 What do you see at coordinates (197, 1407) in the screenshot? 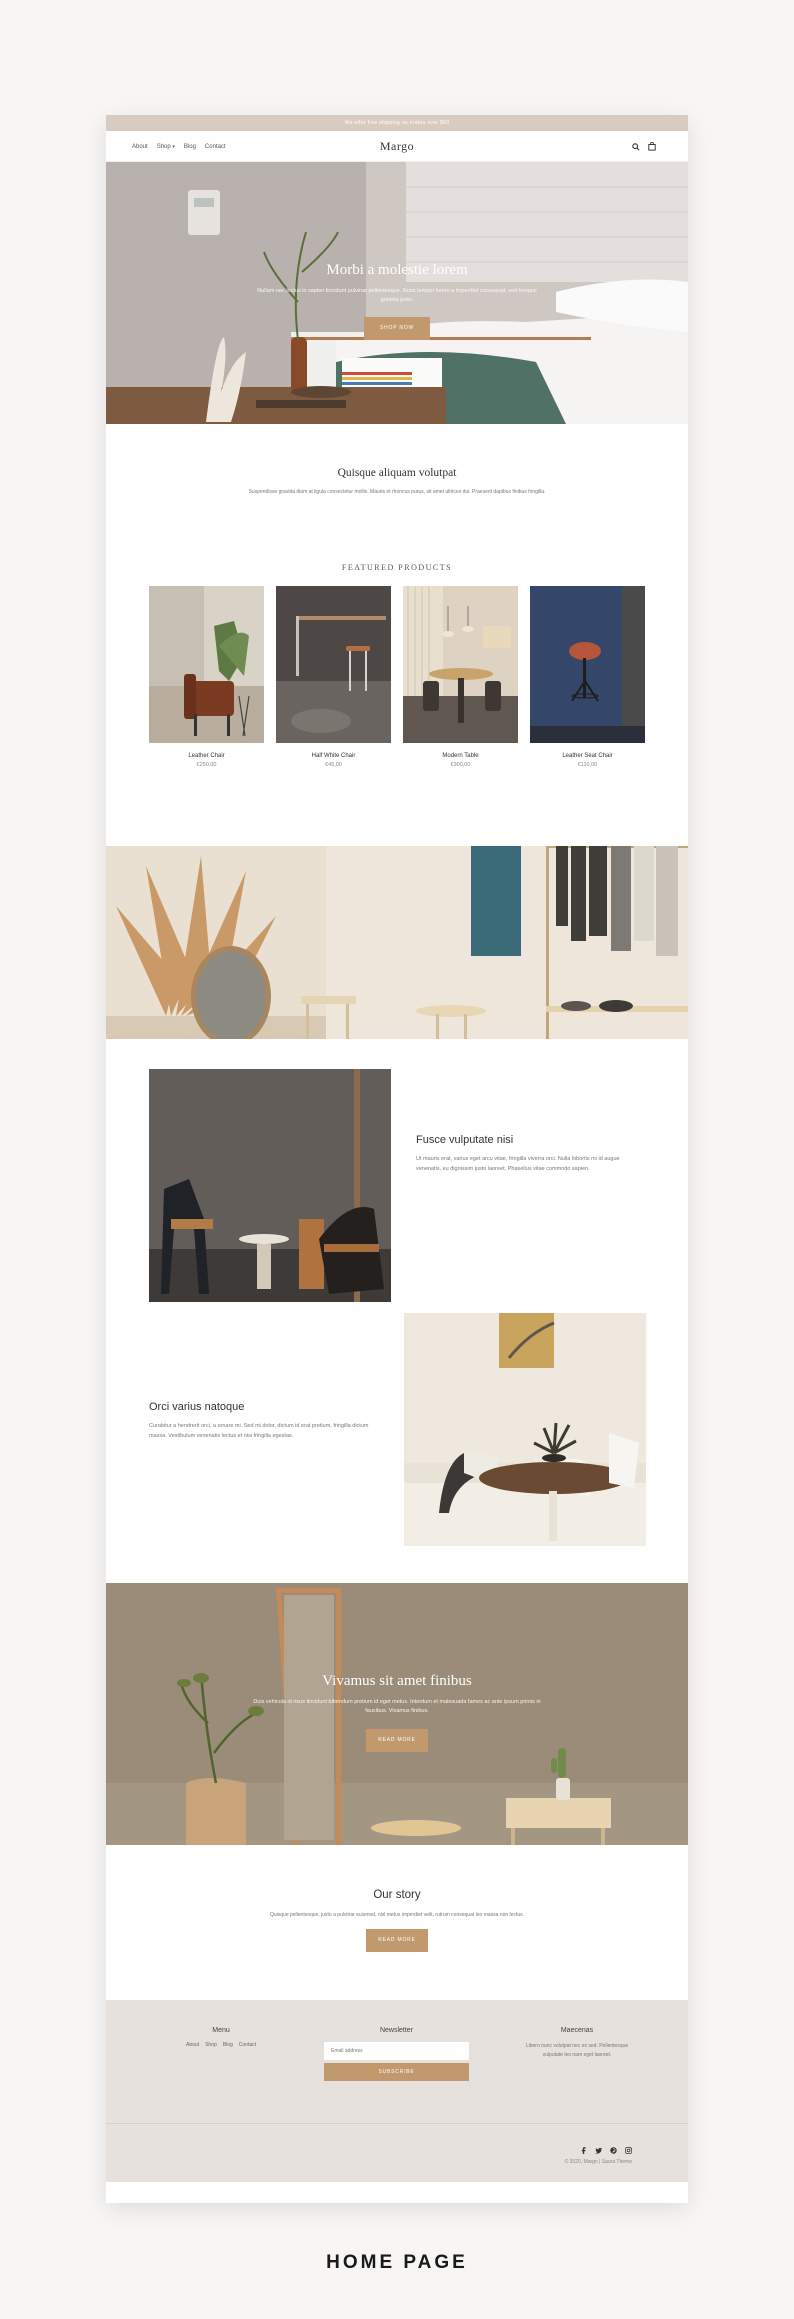
I see `feature-title-2: Orci varius natoque` at bounding box center [197, 1407].